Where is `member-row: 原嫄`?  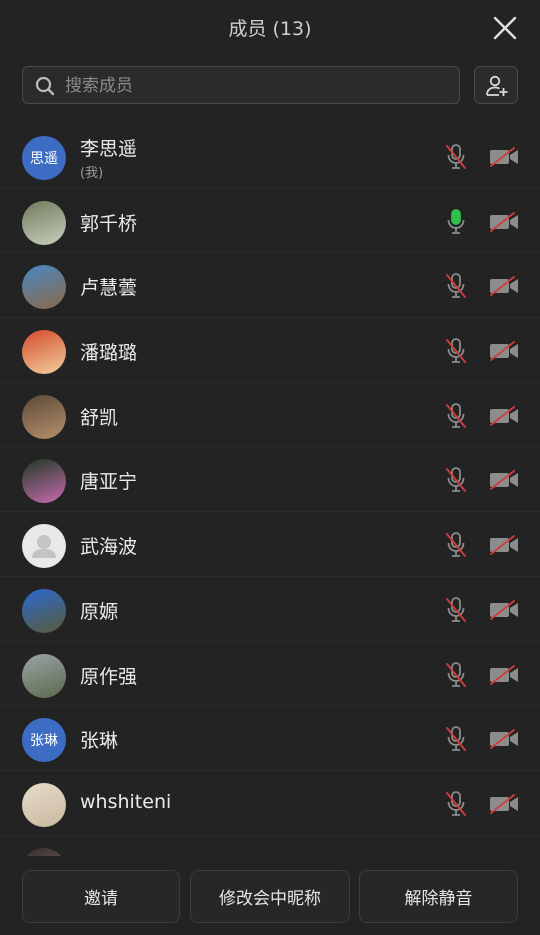
member-row: 原嫄 is located at coordinates (270, 609).